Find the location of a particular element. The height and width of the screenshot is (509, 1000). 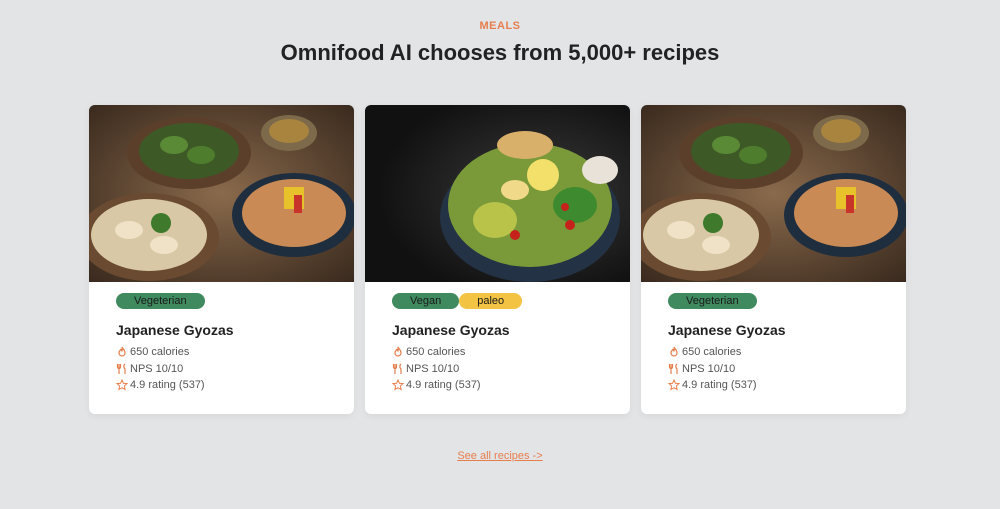

see-all-recipes-link: See all recipes -> is located at coordinates (499, 456).